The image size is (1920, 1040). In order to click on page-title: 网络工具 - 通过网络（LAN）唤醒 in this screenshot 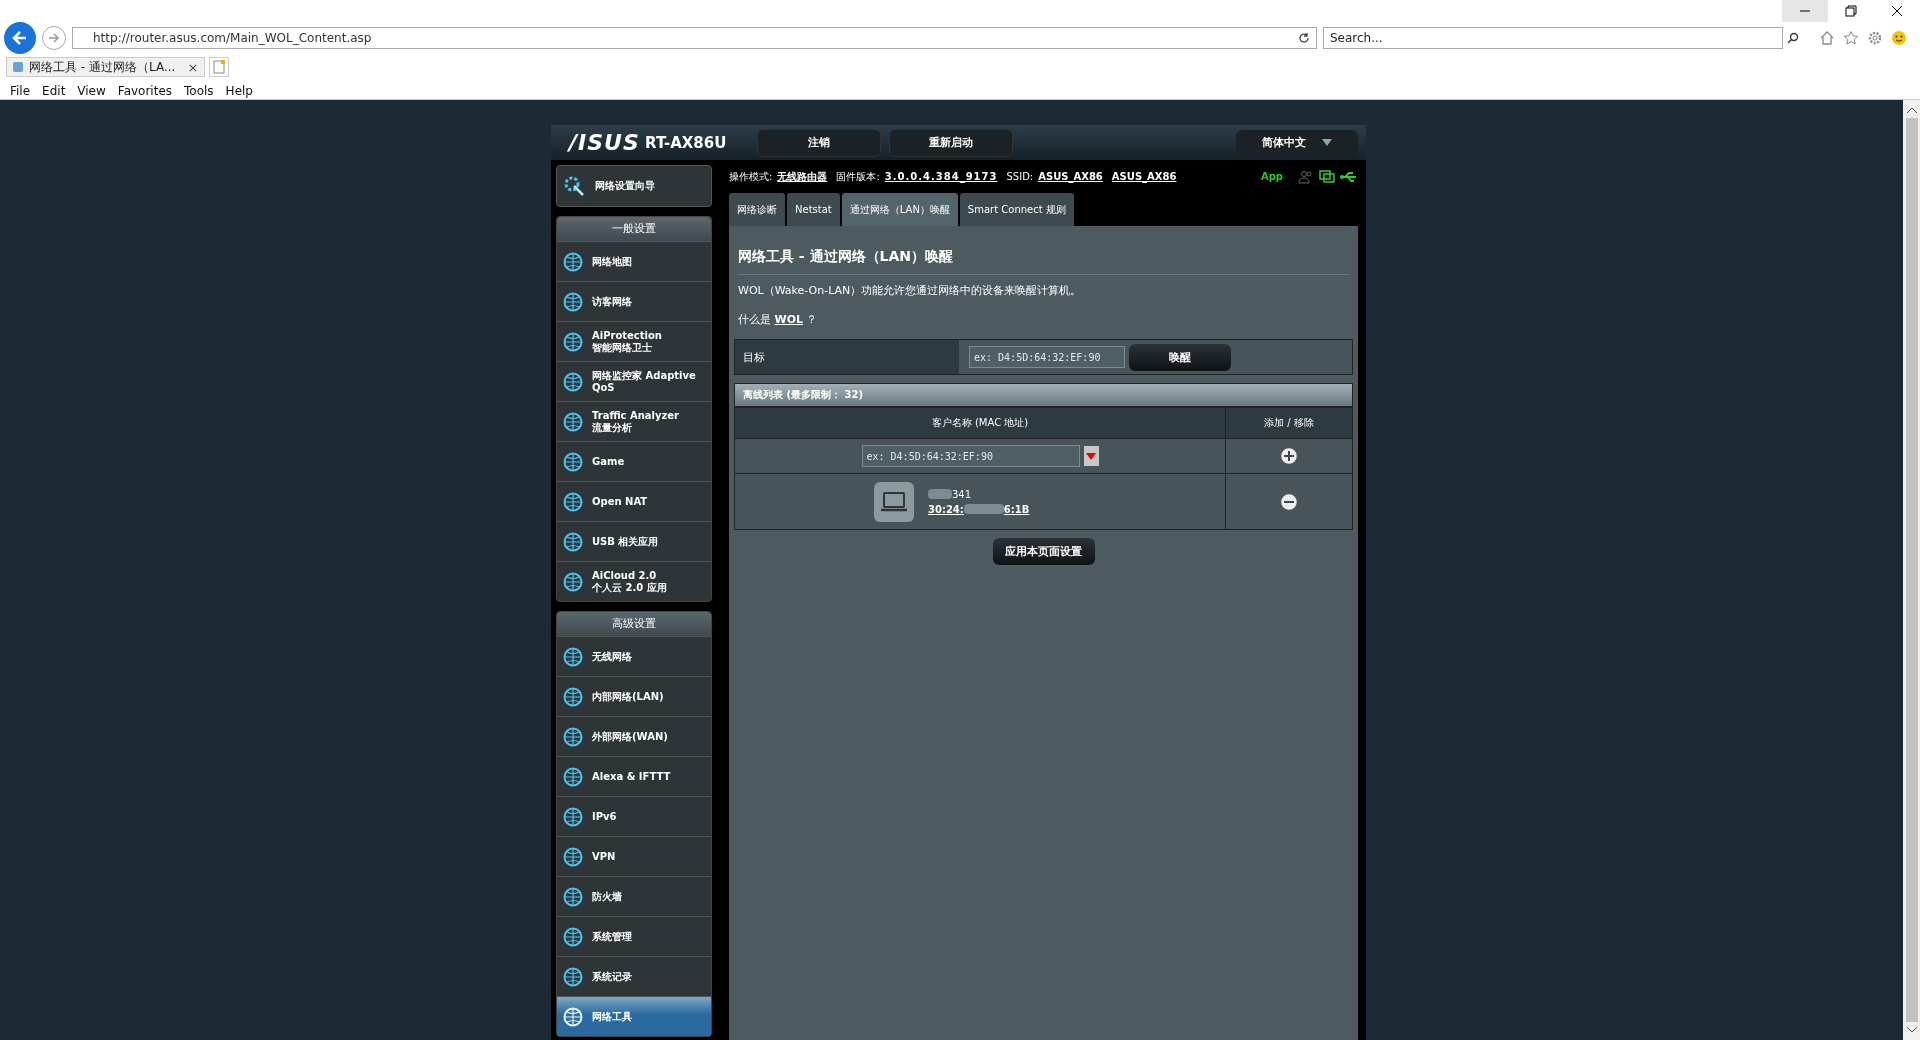, I will do `click(846, 256)`.